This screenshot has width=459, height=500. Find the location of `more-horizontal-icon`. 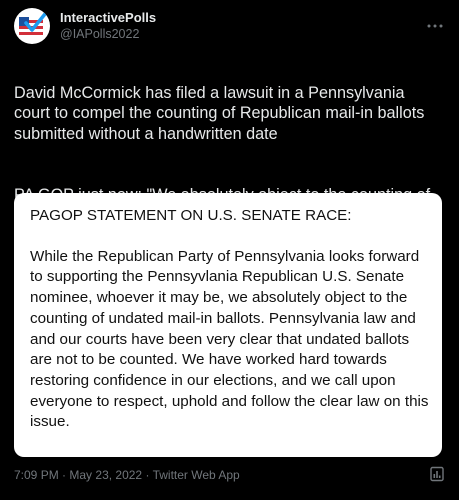

more-horizontal-icon is located at coordinates (435, 26).